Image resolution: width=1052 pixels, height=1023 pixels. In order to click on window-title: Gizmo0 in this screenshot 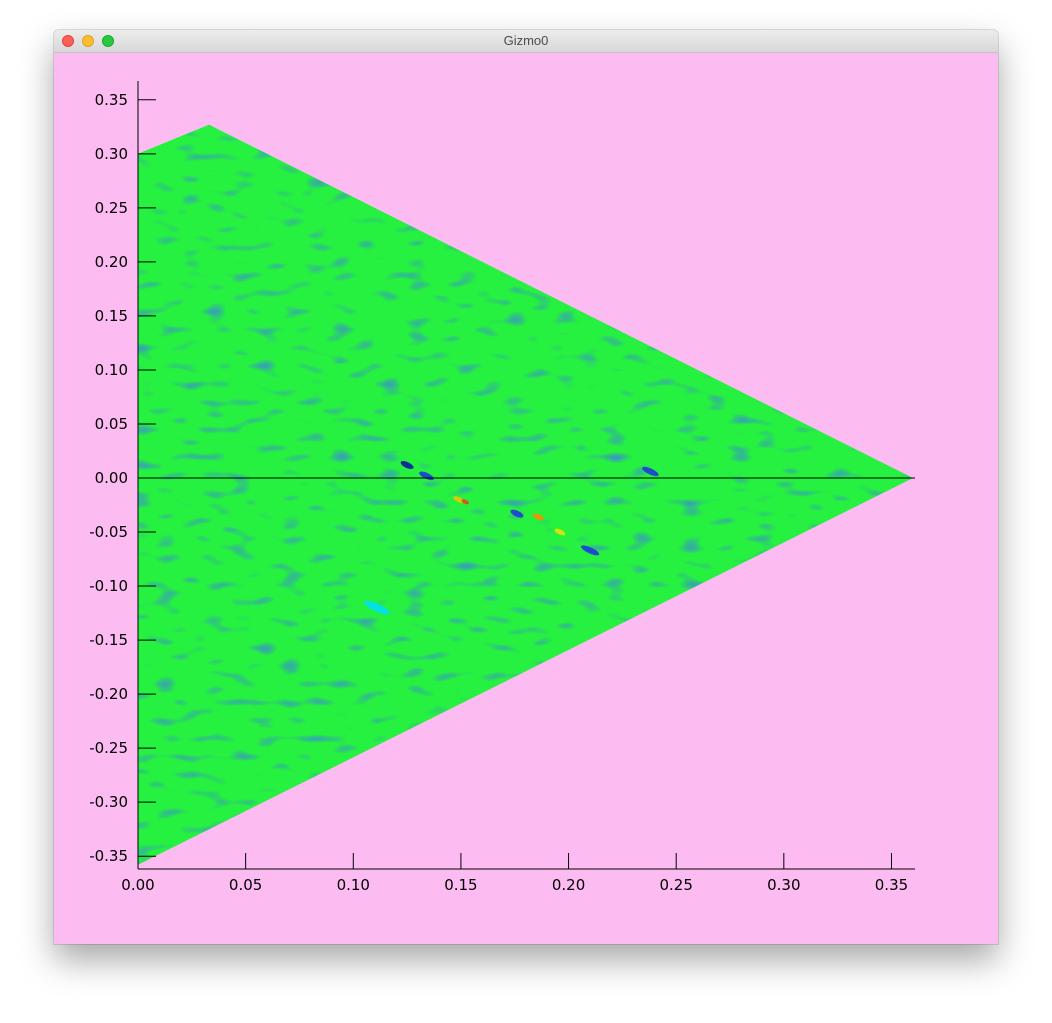, I will do `click(526, 40)`.